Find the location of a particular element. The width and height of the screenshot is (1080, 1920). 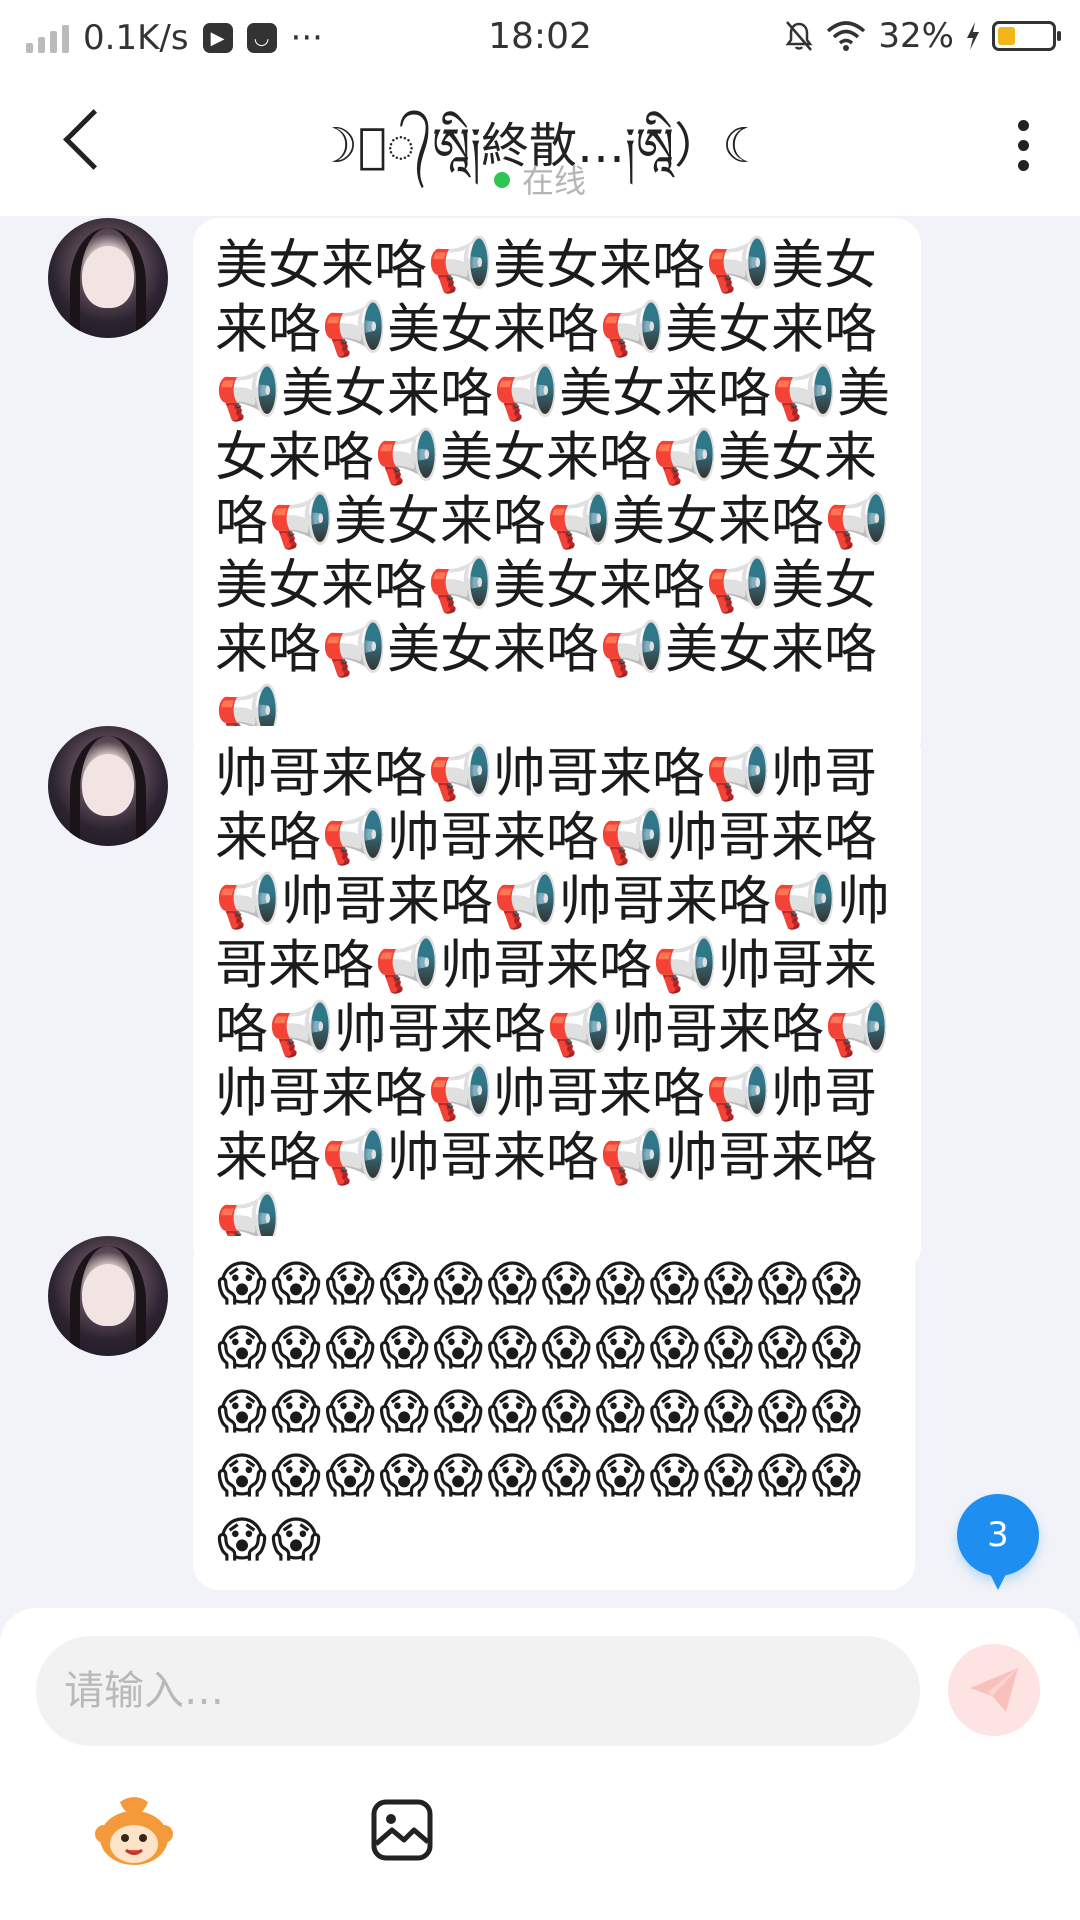

image-icon is located at coordinates (402, 1830).